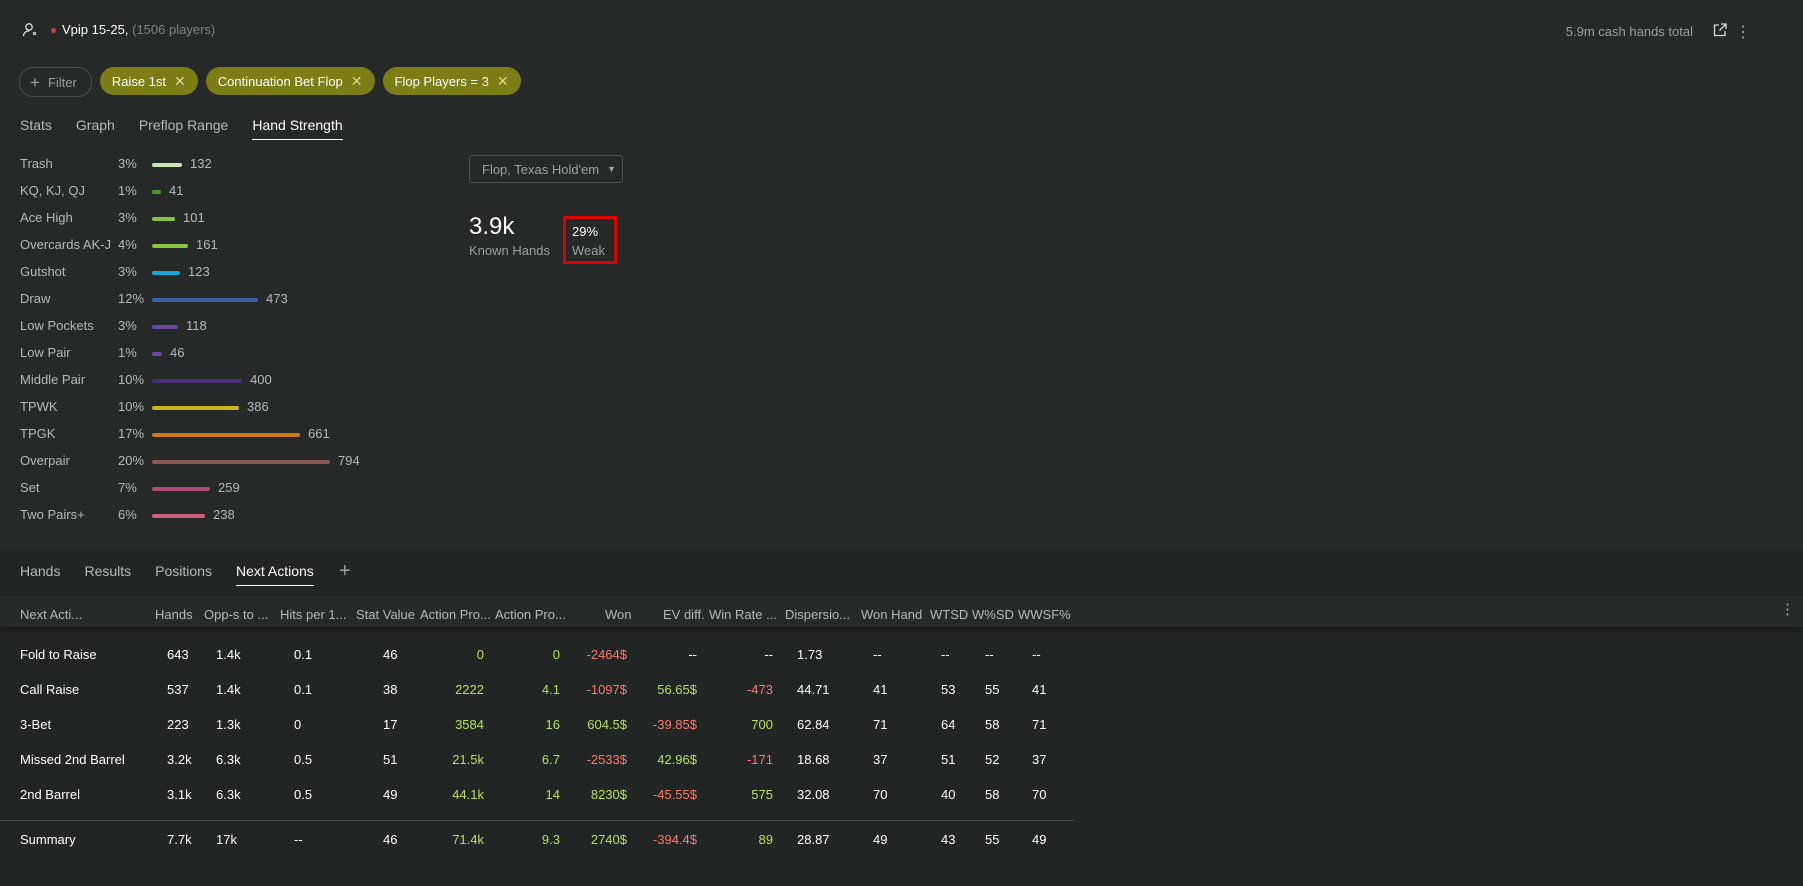  Describe the element at coordinates (228, 724) in the screenshot. I see `table-row-cell: 1.3k` at that location.